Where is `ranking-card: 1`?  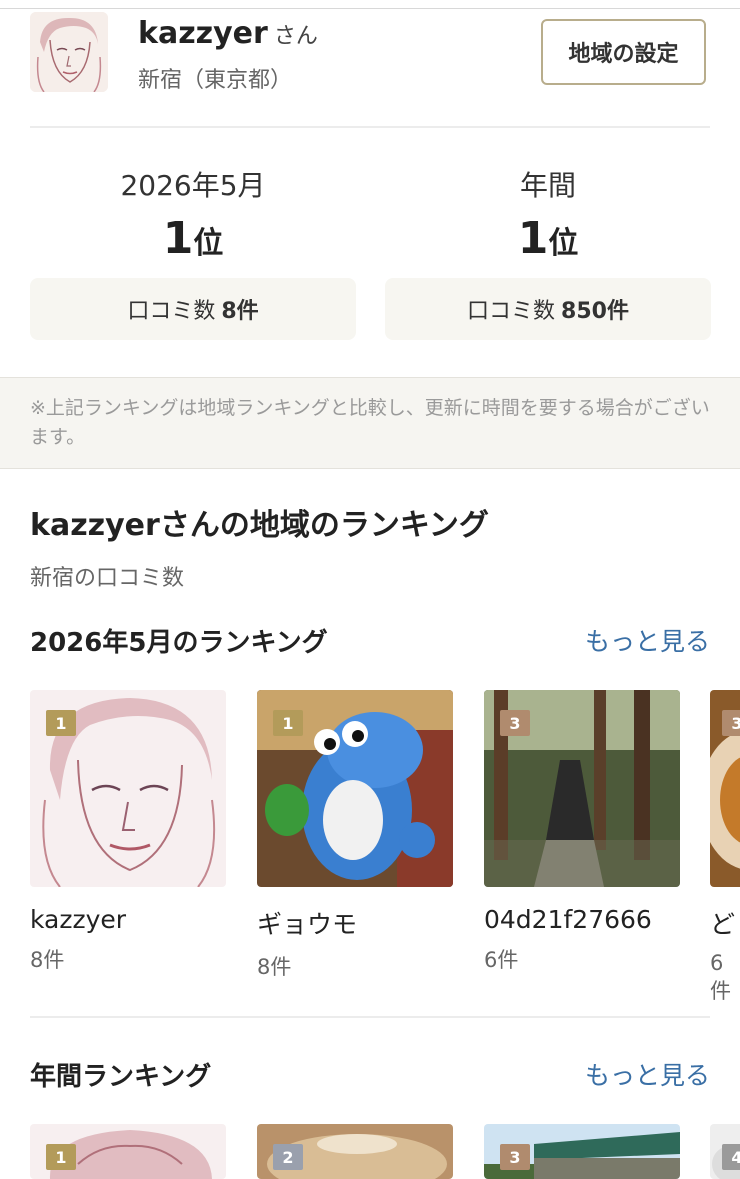
ranking-card: 1 is located at coordinates (128, 1151).